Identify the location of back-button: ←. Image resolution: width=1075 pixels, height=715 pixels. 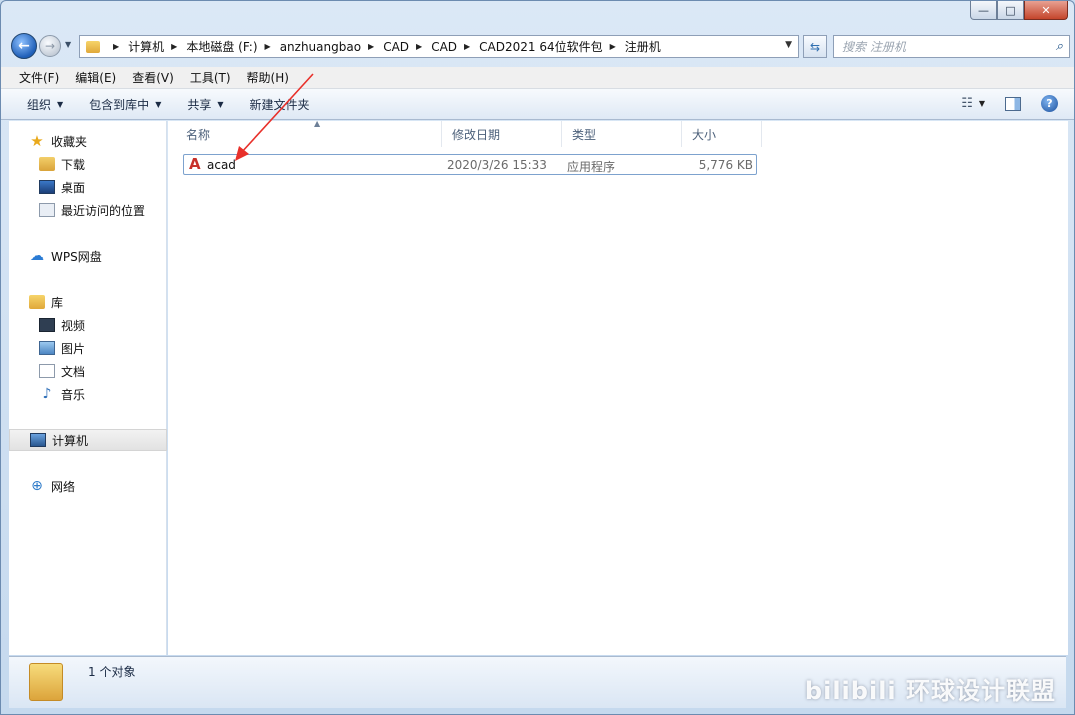
(24, 46).